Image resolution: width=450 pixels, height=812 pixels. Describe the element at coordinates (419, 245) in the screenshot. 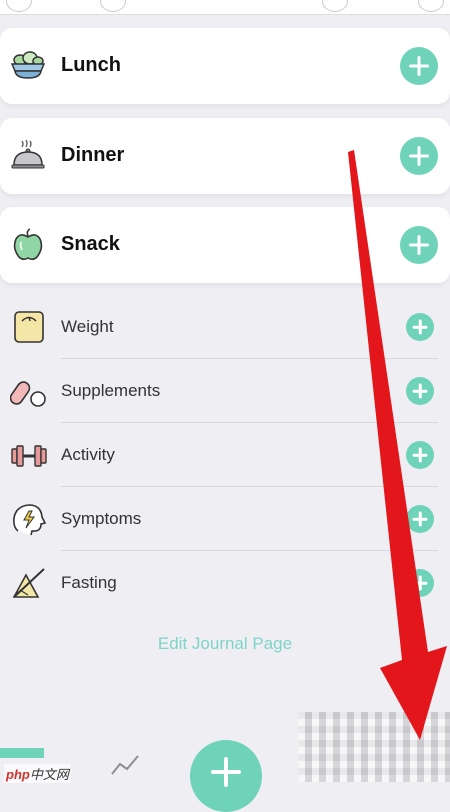

I see `add-snack-button` at that location.